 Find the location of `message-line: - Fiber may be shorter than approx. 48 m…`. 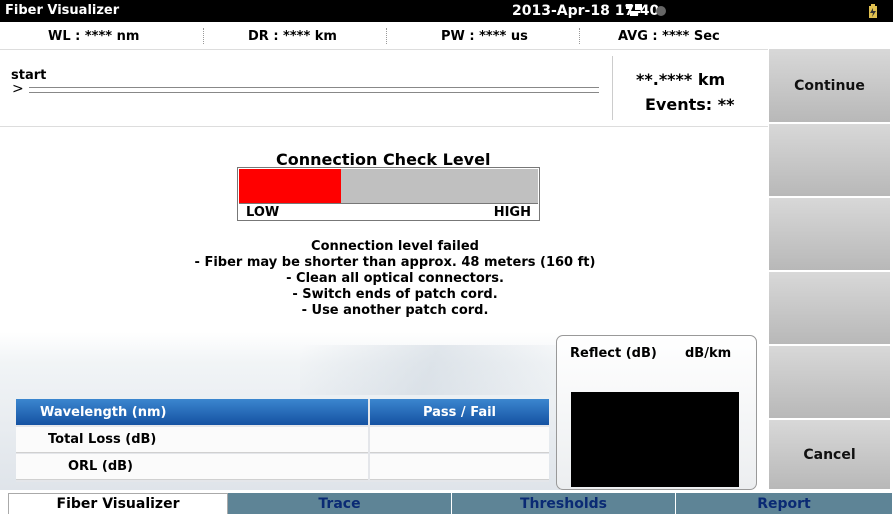

message-line: - Fiber may be shorter than approx. 48 m… is located at coordinates (395, 262).